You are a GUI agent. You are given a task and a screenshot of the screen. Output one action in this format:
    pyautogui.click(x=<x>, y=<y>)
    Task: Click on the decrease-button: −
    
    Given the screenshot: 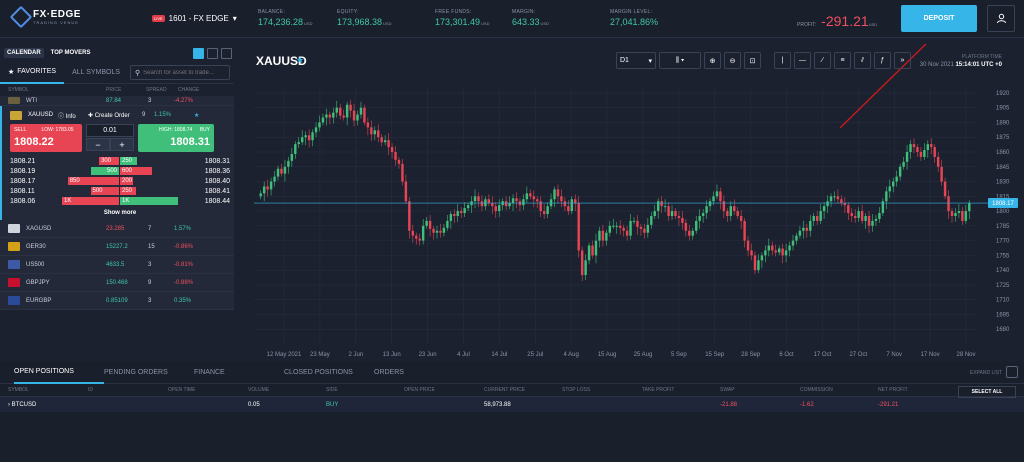 What is the action you would take?
    pyautogui.click(x=98, y=144)
    